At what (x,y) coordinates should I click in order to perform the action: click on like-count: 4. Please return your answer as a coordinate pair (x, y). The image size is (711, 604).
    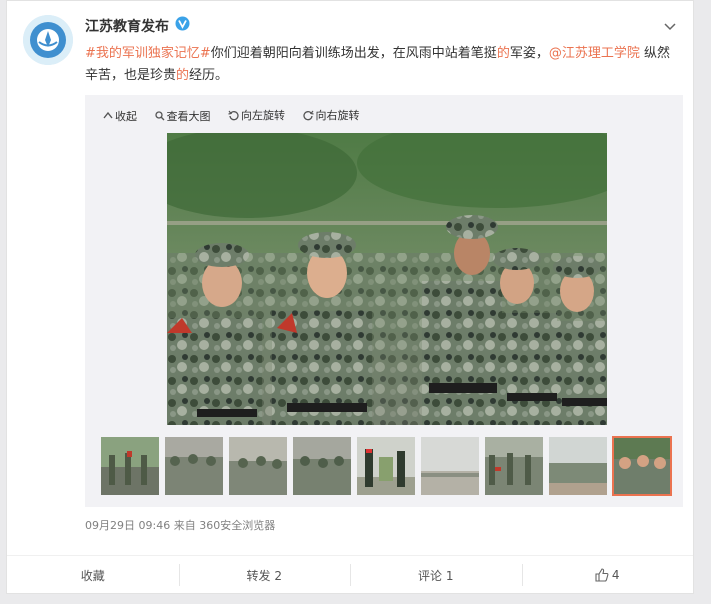
    Looking at the image, I should click on (615, 575).